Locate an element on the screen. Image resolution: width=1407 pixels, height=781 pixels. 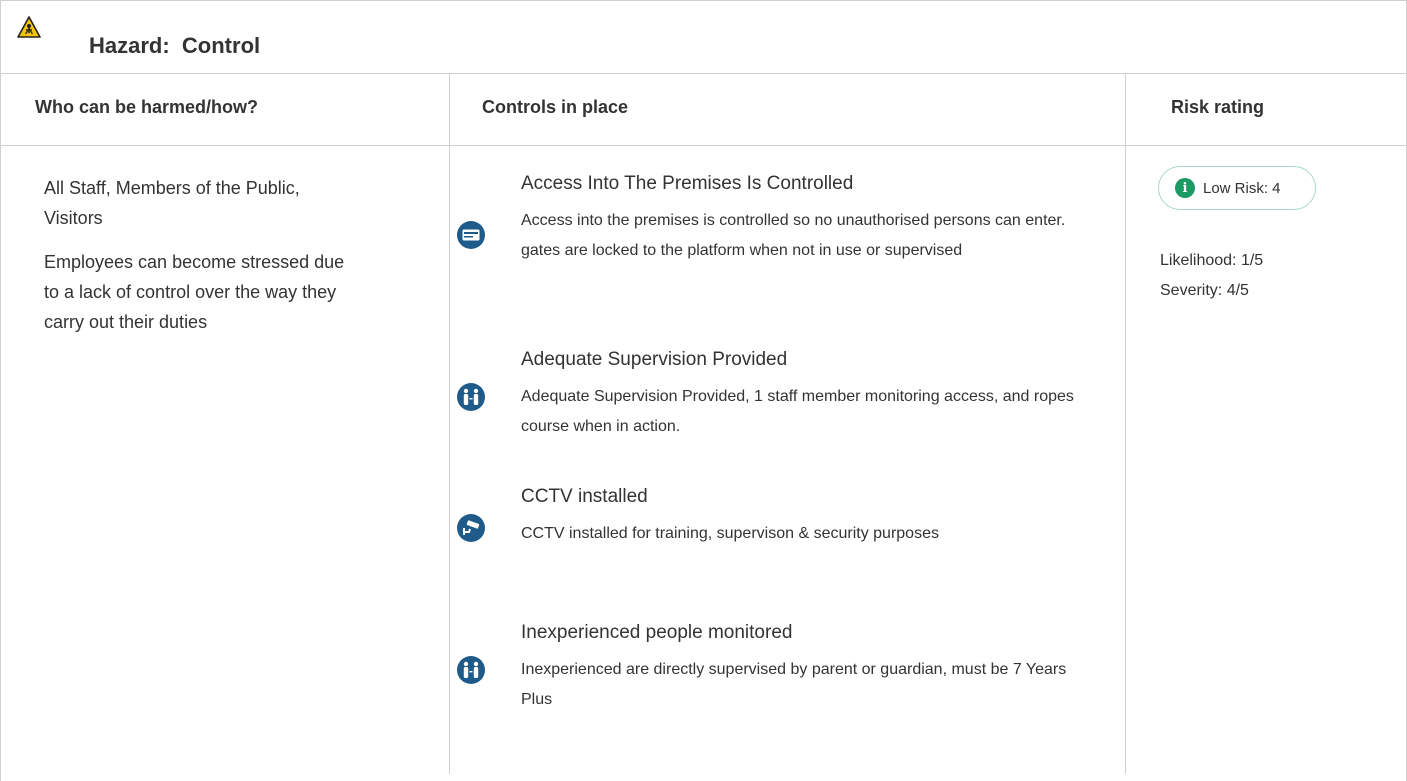
hazard-label: Hazard: is located at coordinates (129, 45).